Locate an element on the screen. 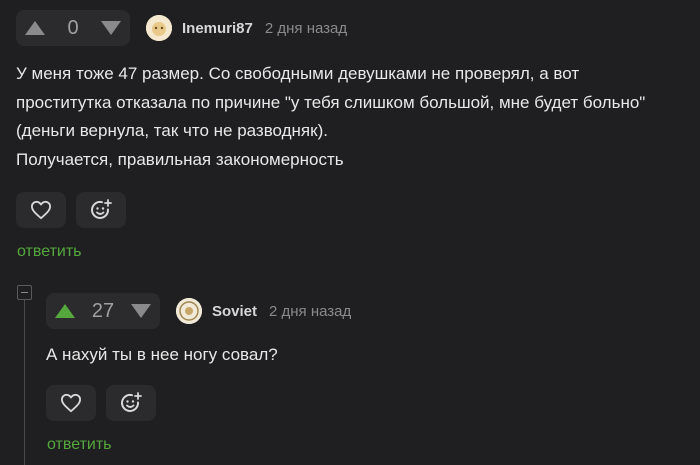 The height and width of the screenshot is (465, 700). comment-text: А нахуй ты в нее ногу совал? is located at coordinates (162, 355).